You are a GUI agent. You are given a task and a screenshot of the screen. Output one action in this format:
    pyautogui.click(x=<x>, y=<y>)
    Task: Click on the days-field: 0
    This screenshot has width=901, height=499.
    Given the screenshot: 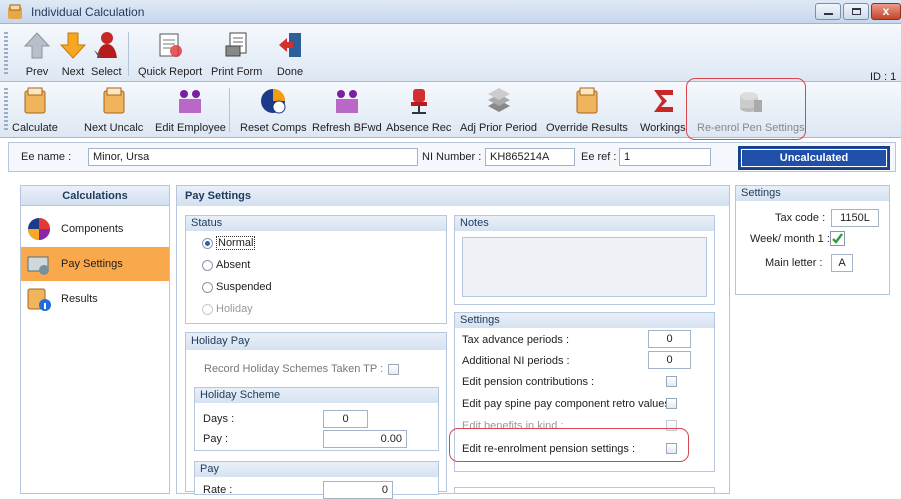 What is the action you would take?
    pyautogui.click(x=345, y=419)
    